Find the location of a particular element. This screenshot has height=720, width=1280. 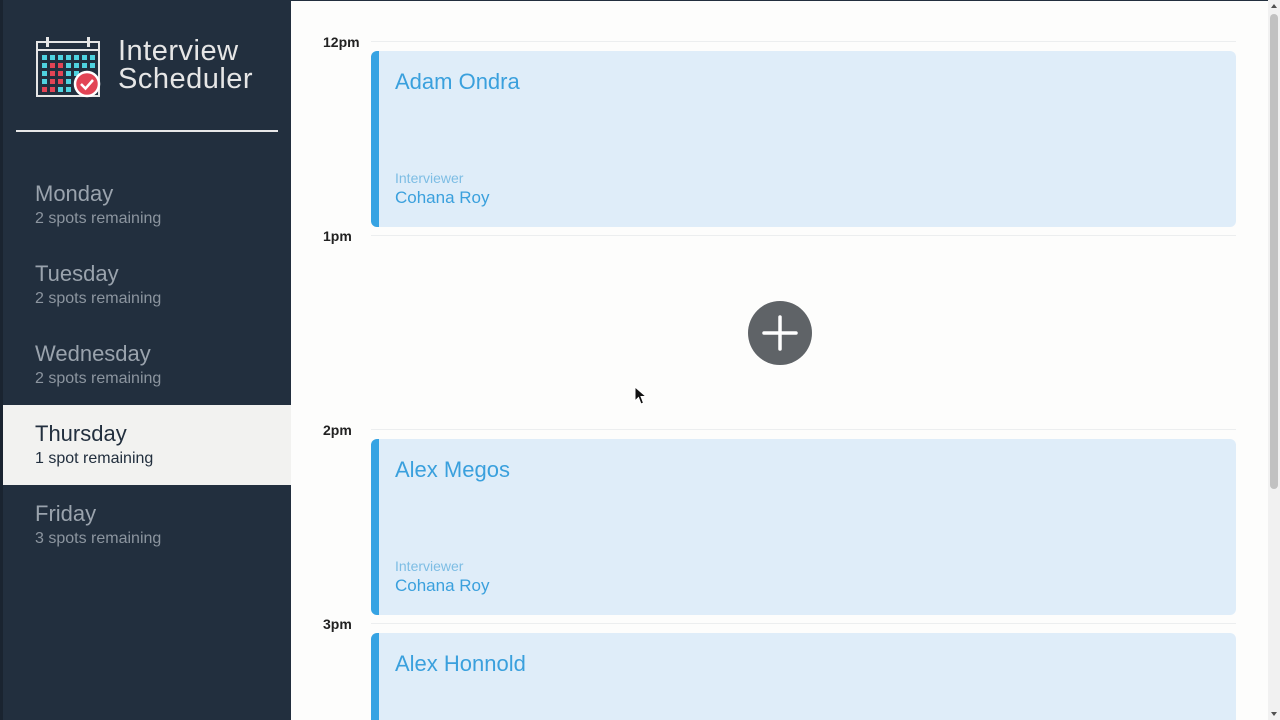

sidebar-divider is located at coordinates (147, 131).